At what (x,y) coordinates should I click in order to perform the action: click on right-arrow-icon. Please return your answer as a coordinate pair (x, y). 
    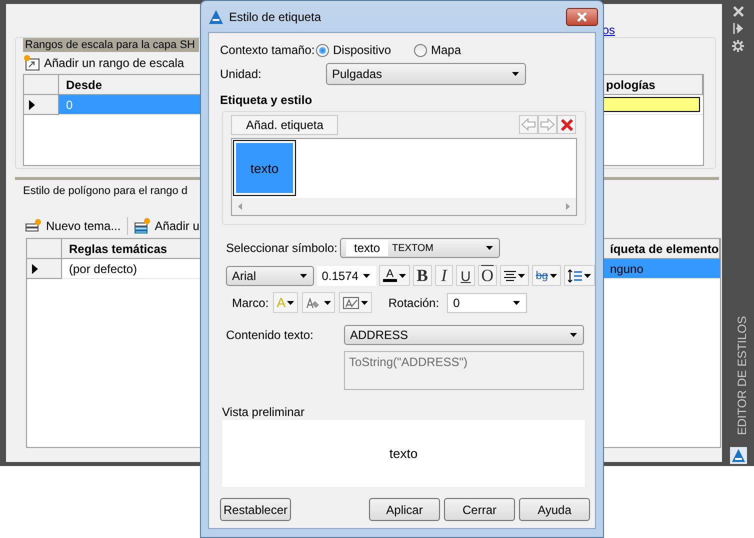
    Looking at the image, I should click on (547, 124).